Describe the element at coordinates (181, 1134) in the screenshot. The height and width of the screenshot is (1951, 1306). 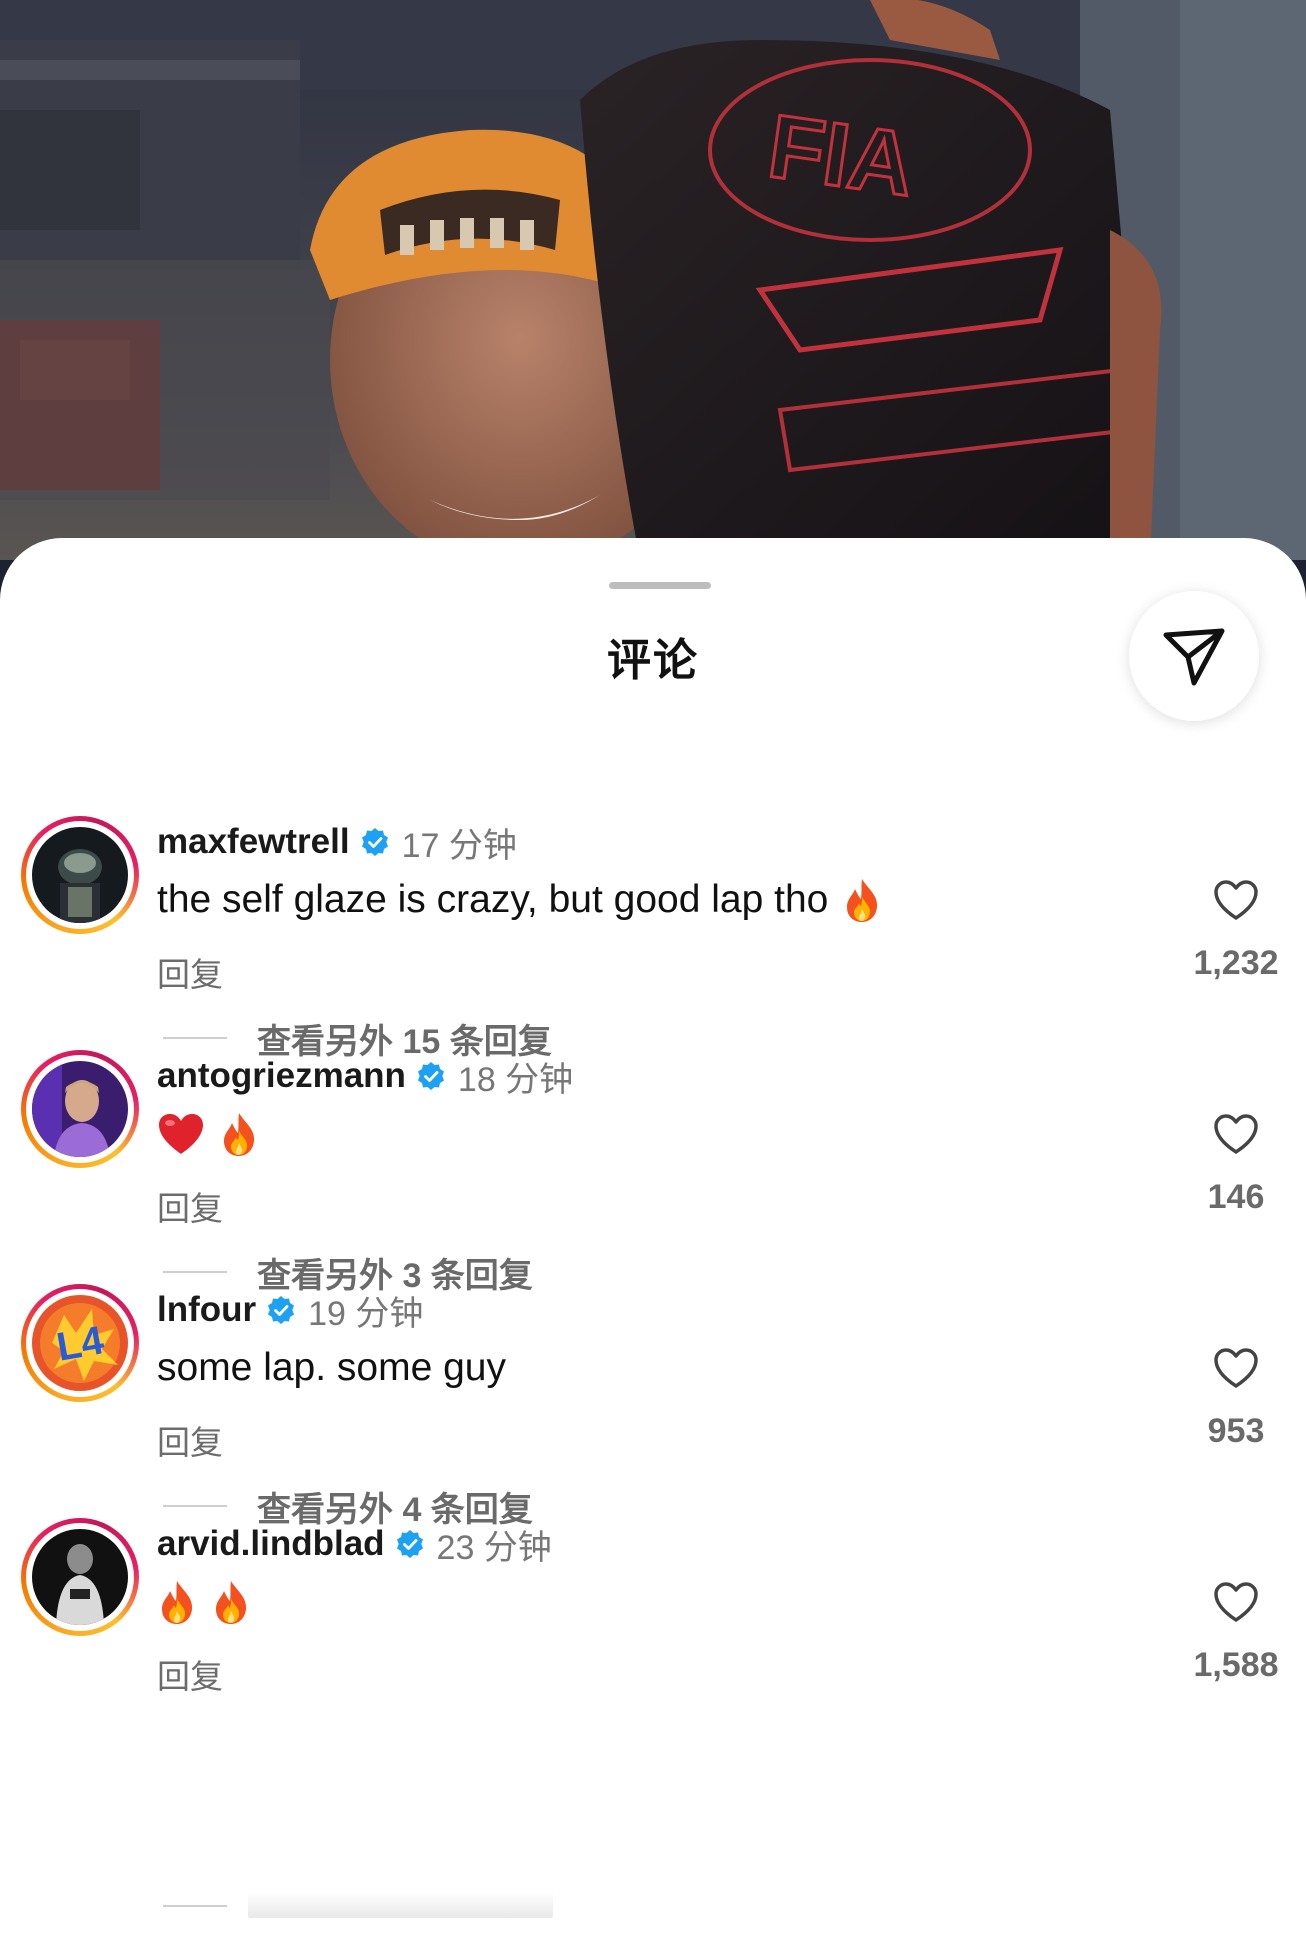
I see `red-heart-emoji-icon` at that location.